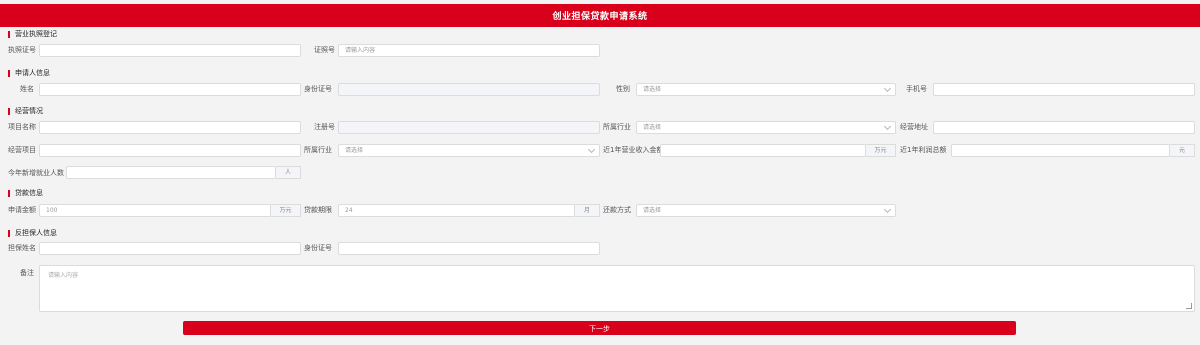 The width and height of the screenshot is (1200, 345). Describe the element at coordinates (170, 127) in the screenshot. I see `project-name-input` at that location.